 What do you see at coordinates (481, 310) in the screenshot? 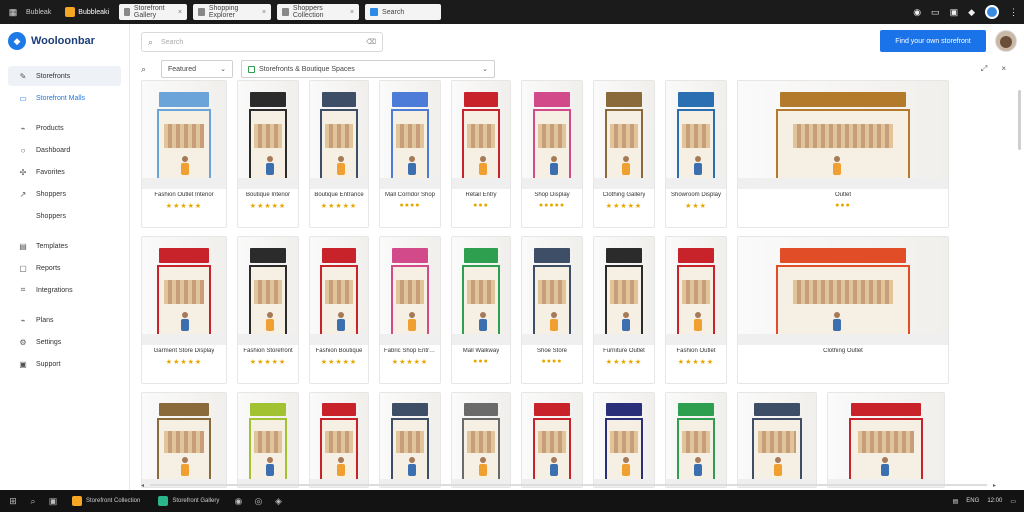
I see `storefront-card: Mall Walkway ●●●` at bounding box center [481, 310].